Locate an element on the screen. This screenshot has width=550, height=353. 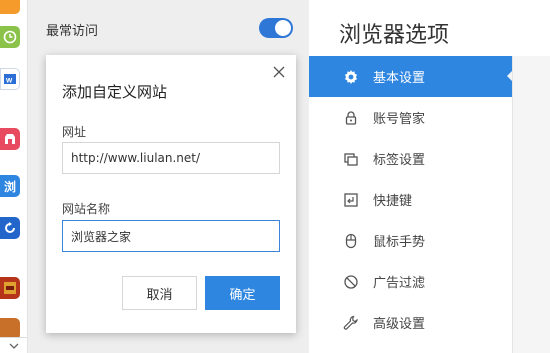
confirm-button: 确定 is located at coordinates (242, 293).